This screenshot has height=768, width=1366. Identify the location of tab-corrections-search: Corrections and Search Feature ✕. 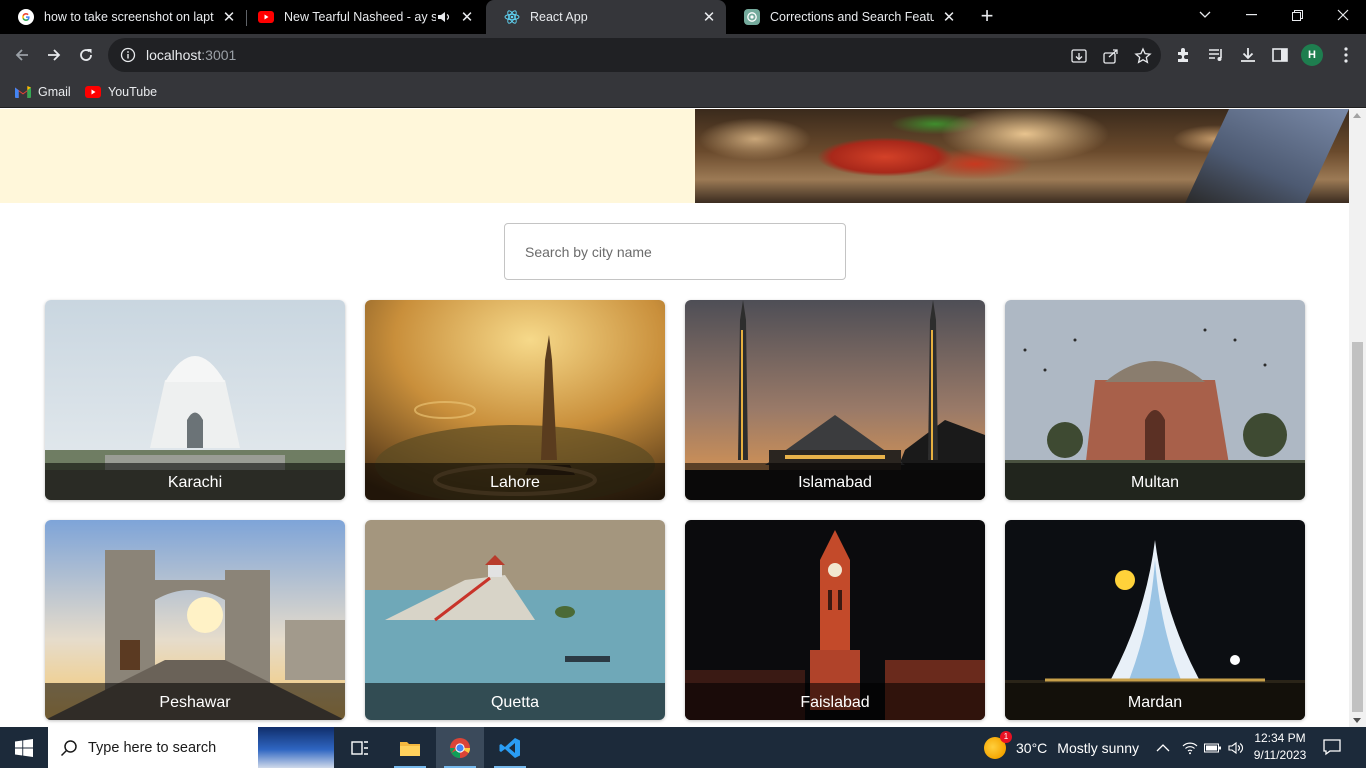
(846, 17).